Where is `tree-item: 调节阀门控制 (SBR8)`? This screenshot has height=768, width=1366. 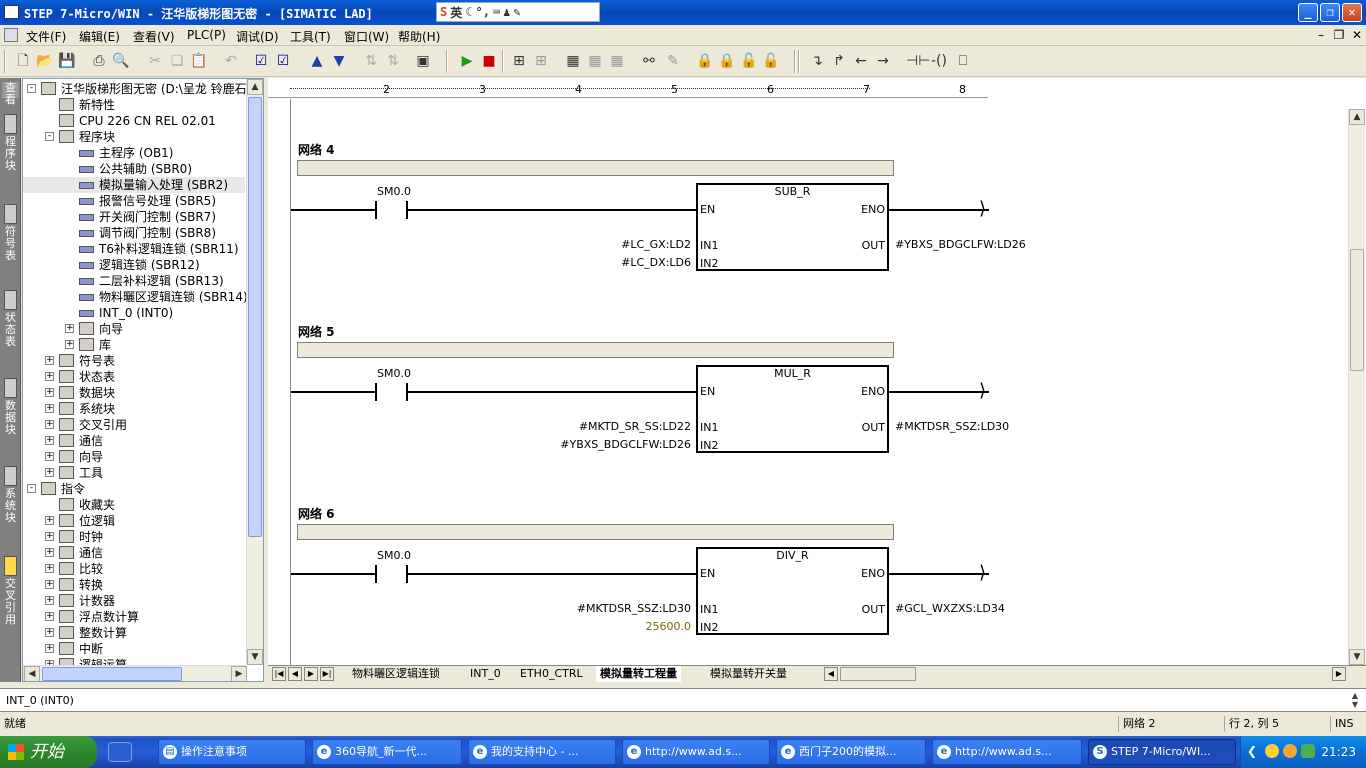
tree-item: 调节阀门控制 (SBR8) is located at coordinates (134, 233).